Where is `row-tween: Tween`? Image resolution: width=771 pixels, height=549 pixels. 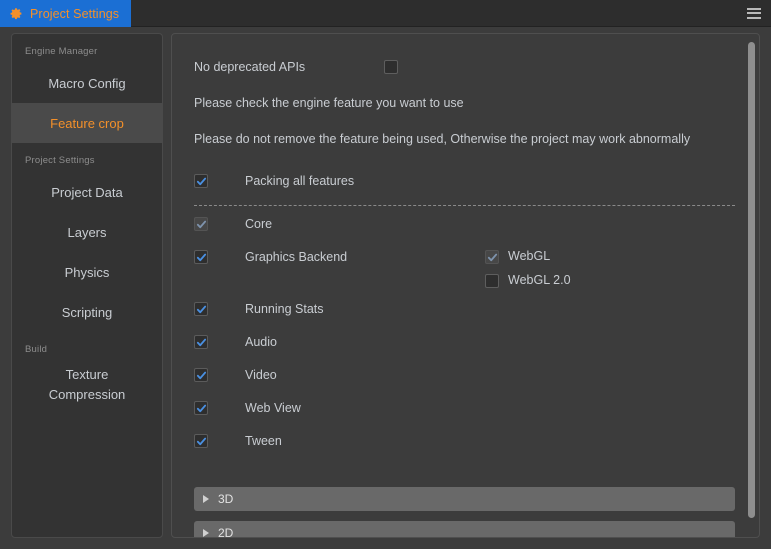 row-tween: Tween is located at coordinates (464, 447).